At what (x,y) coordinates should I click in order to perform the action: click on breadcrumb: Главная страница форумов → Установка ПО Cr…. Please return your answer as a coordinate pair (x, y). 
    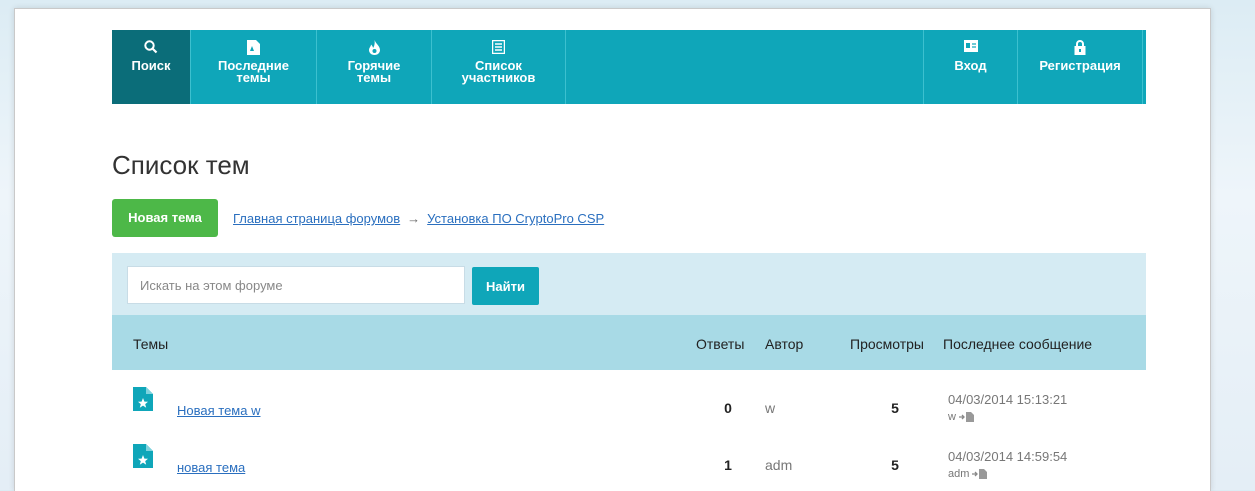
    Looking at the image, I should click on (418, 218).